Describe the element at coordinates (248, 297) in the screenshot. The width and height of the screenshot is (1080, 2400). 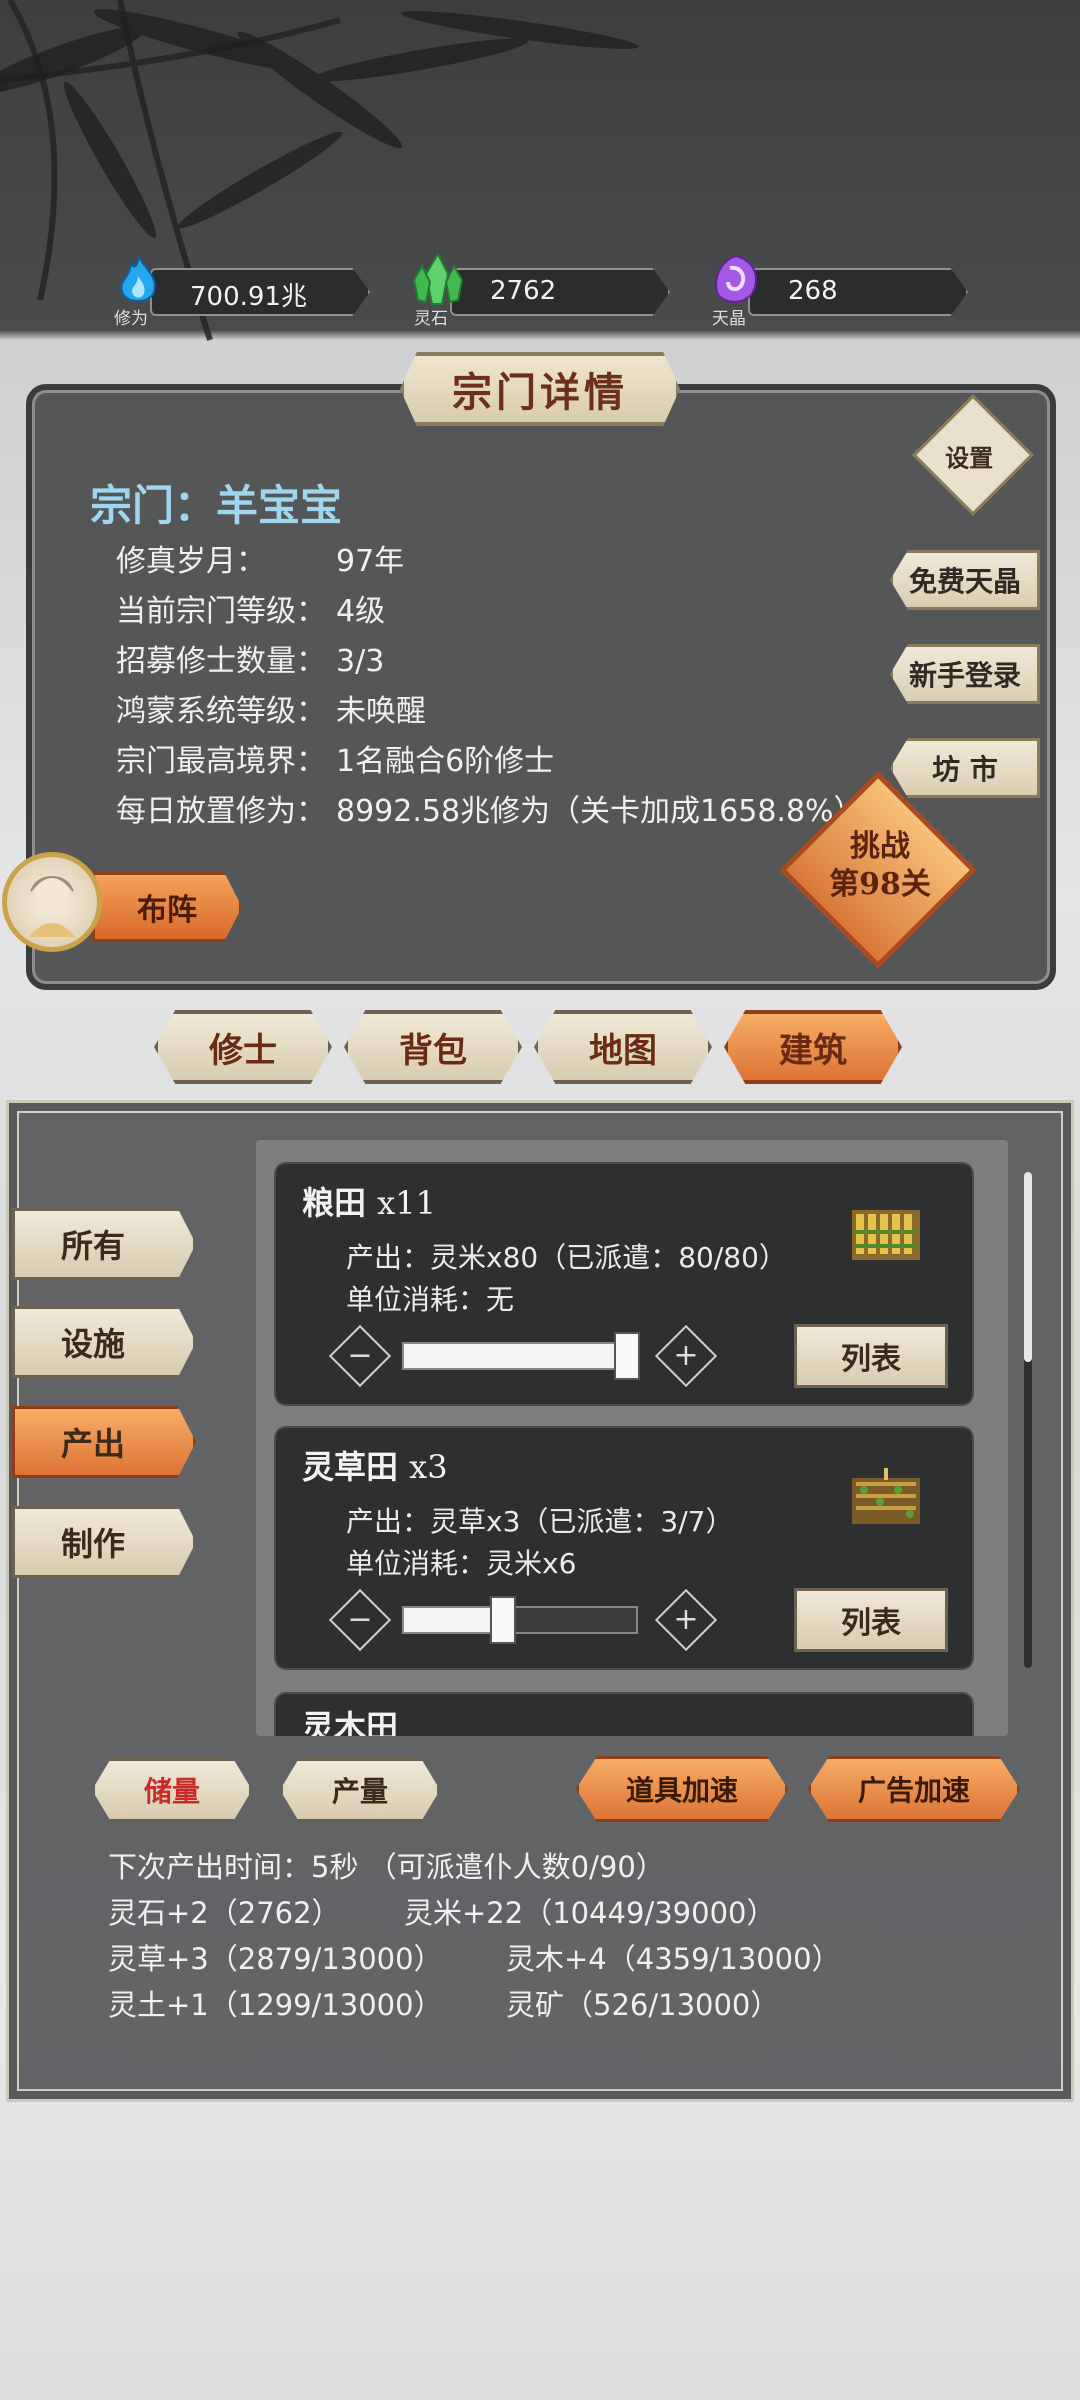
I see `resource-value: 700.91兆` at that location.